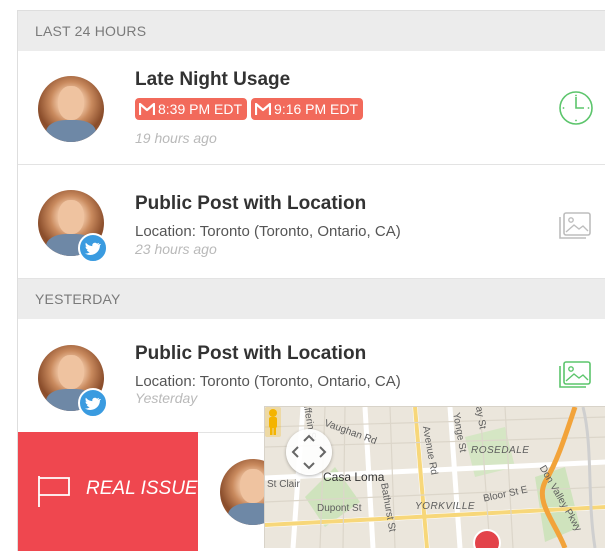 The width and height of the screenshot is (605, 551). Describe the element at coordinates (176, 138) in the screenshot. I see `item-time: 19 hours ago` at that location.